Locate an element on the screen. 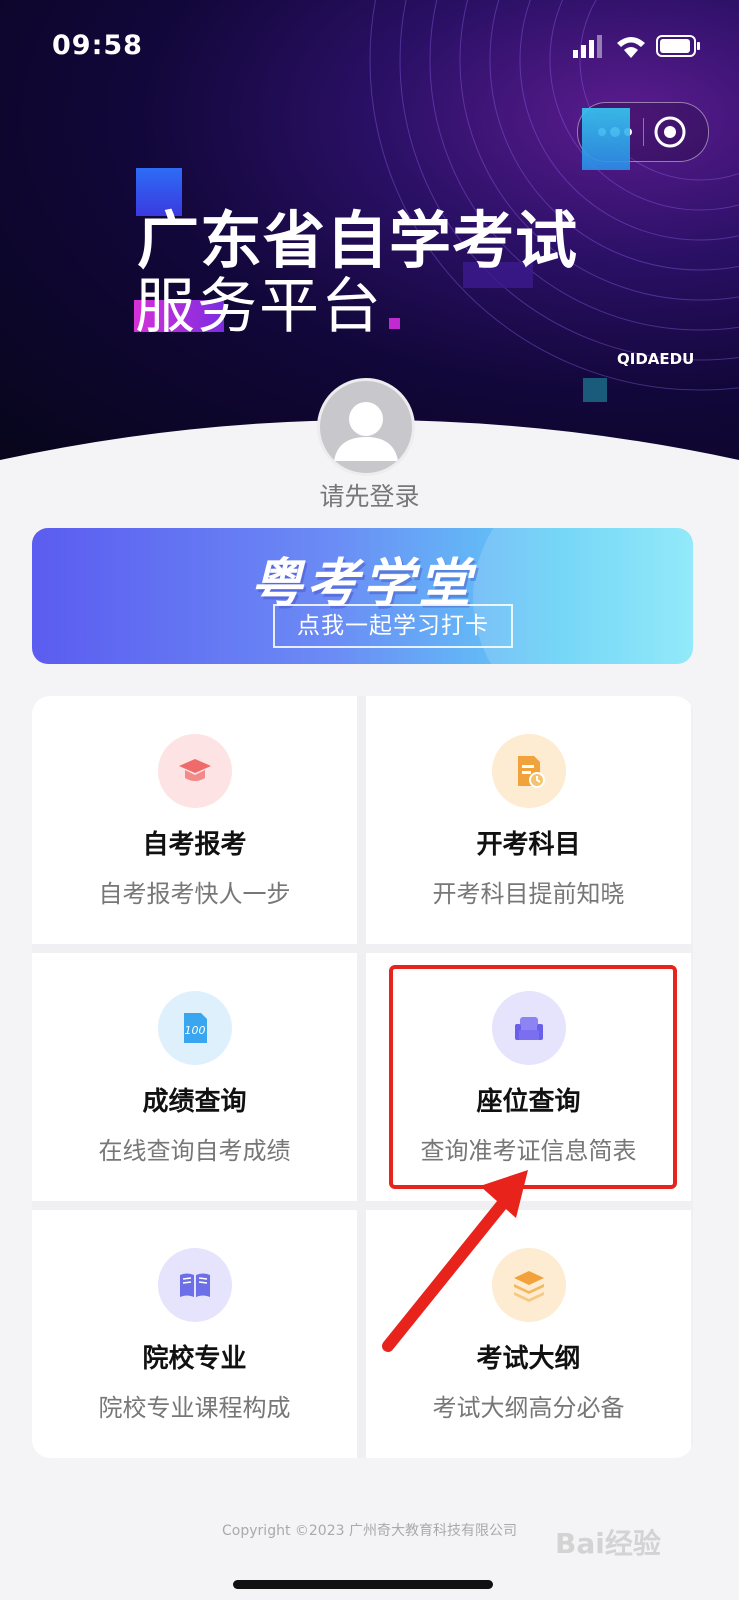  menu-item-title: 开考科目 is located at coordinates (528, 845).